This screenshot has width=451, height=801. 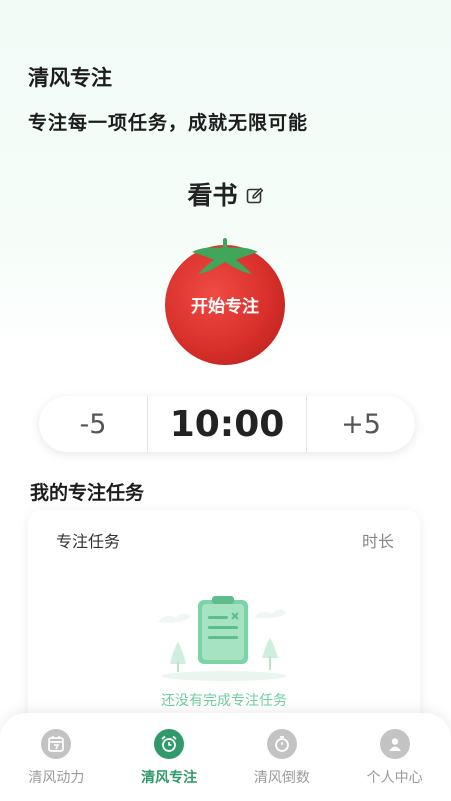 I want to click on tab-profile: 个人中心, so click(x=394, y=757).